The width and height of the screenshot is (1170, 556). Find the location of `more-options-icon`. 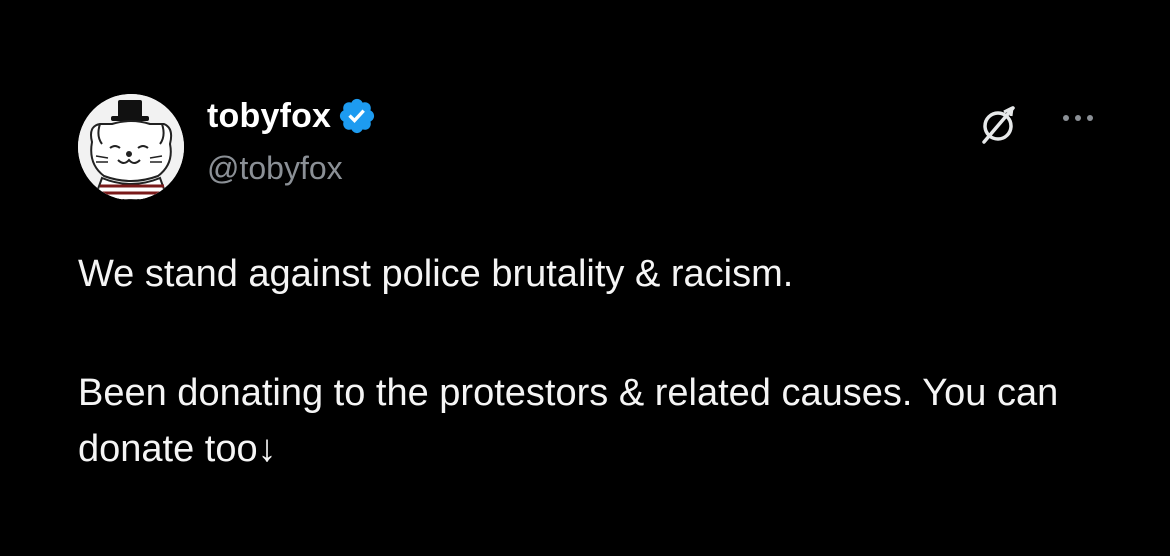

more-options-icon is located at coordinates (1078, 118).